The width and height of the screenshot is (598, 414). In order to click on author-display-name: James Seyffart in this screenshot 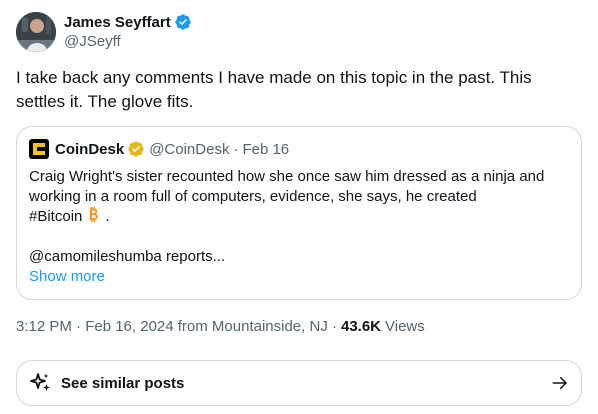, I will do `click(117, 22)`.